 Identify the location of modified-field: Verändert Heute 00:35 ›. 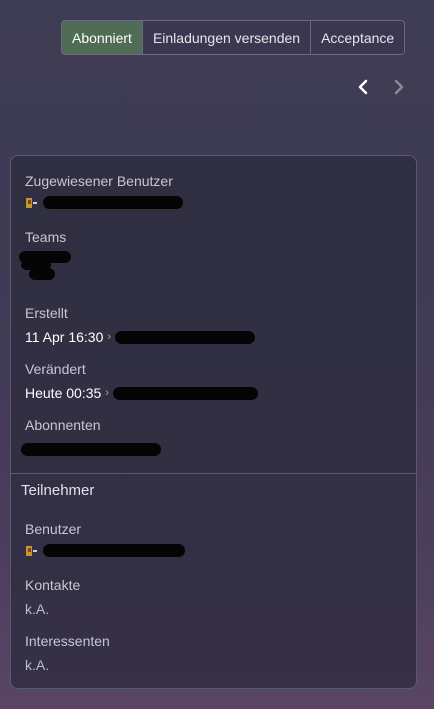
(141, 381).